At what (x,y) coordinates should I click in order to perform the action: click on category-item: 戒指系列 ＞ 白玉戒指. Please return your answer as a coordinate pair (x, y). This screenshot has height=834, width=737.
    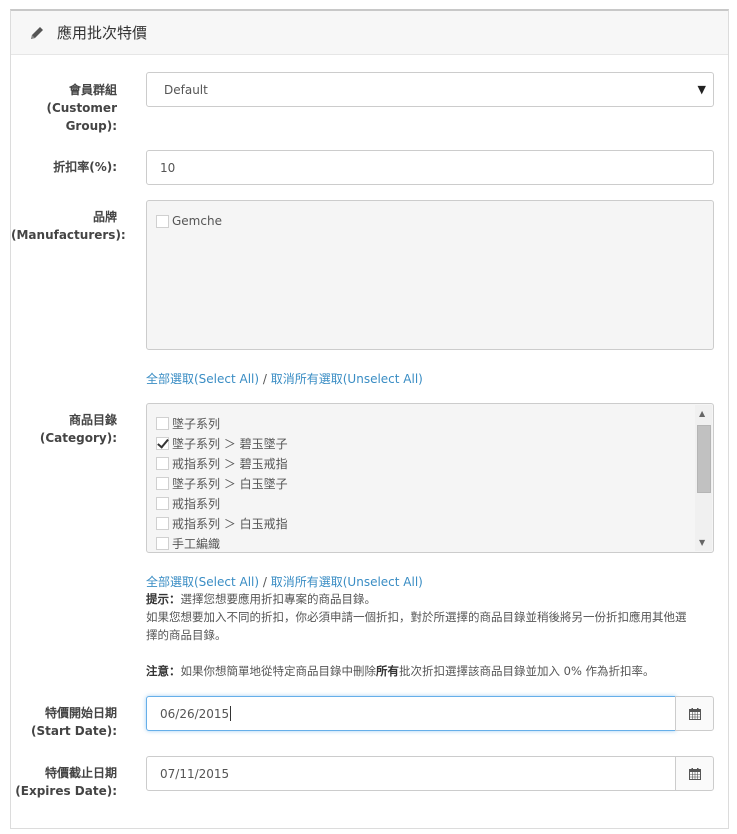
    Looking at the image, I should click on (434, 523).